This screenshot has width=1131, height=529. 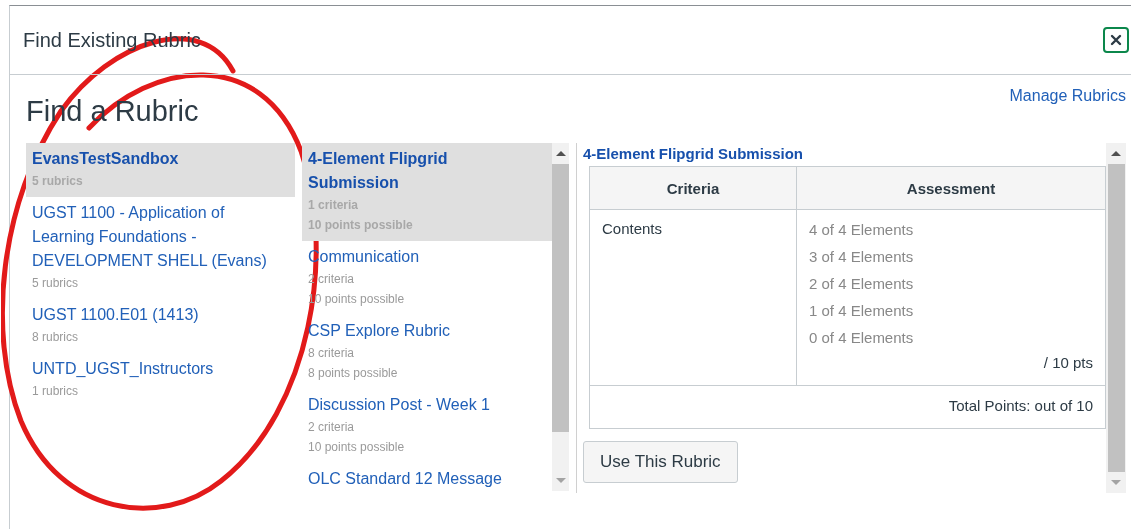 What do you see at coordinates (1067, 363) in the screenshot?
I see `points-text: / 10 pts` at bounding box center [1067, 363].